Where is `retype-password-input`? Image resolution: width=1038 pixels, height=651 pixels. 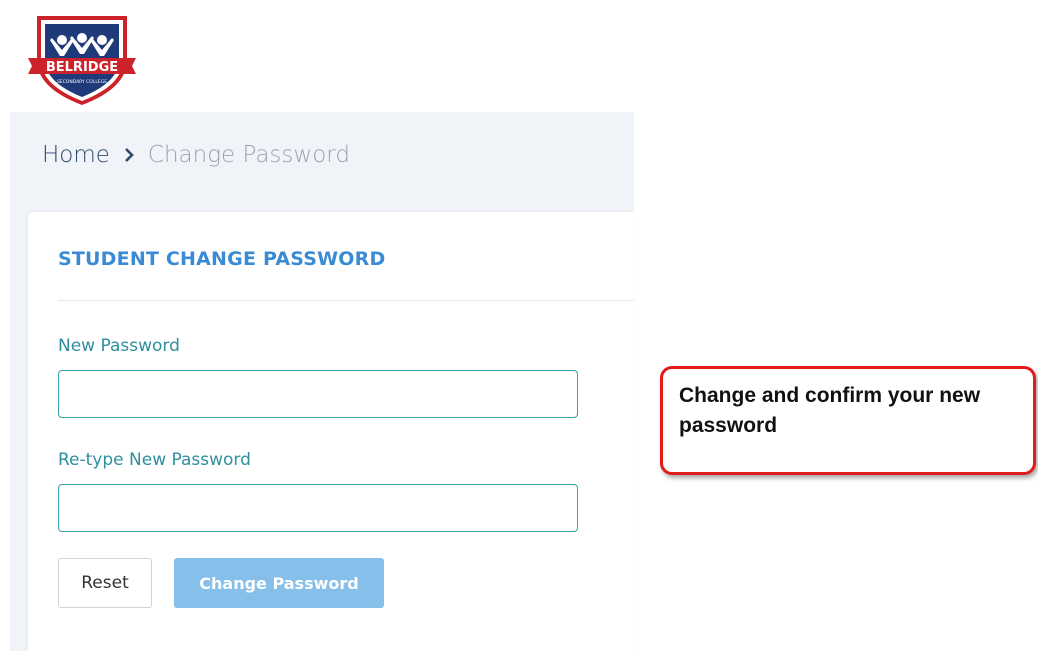
retype-password-input is located at coordinates (318, 508).